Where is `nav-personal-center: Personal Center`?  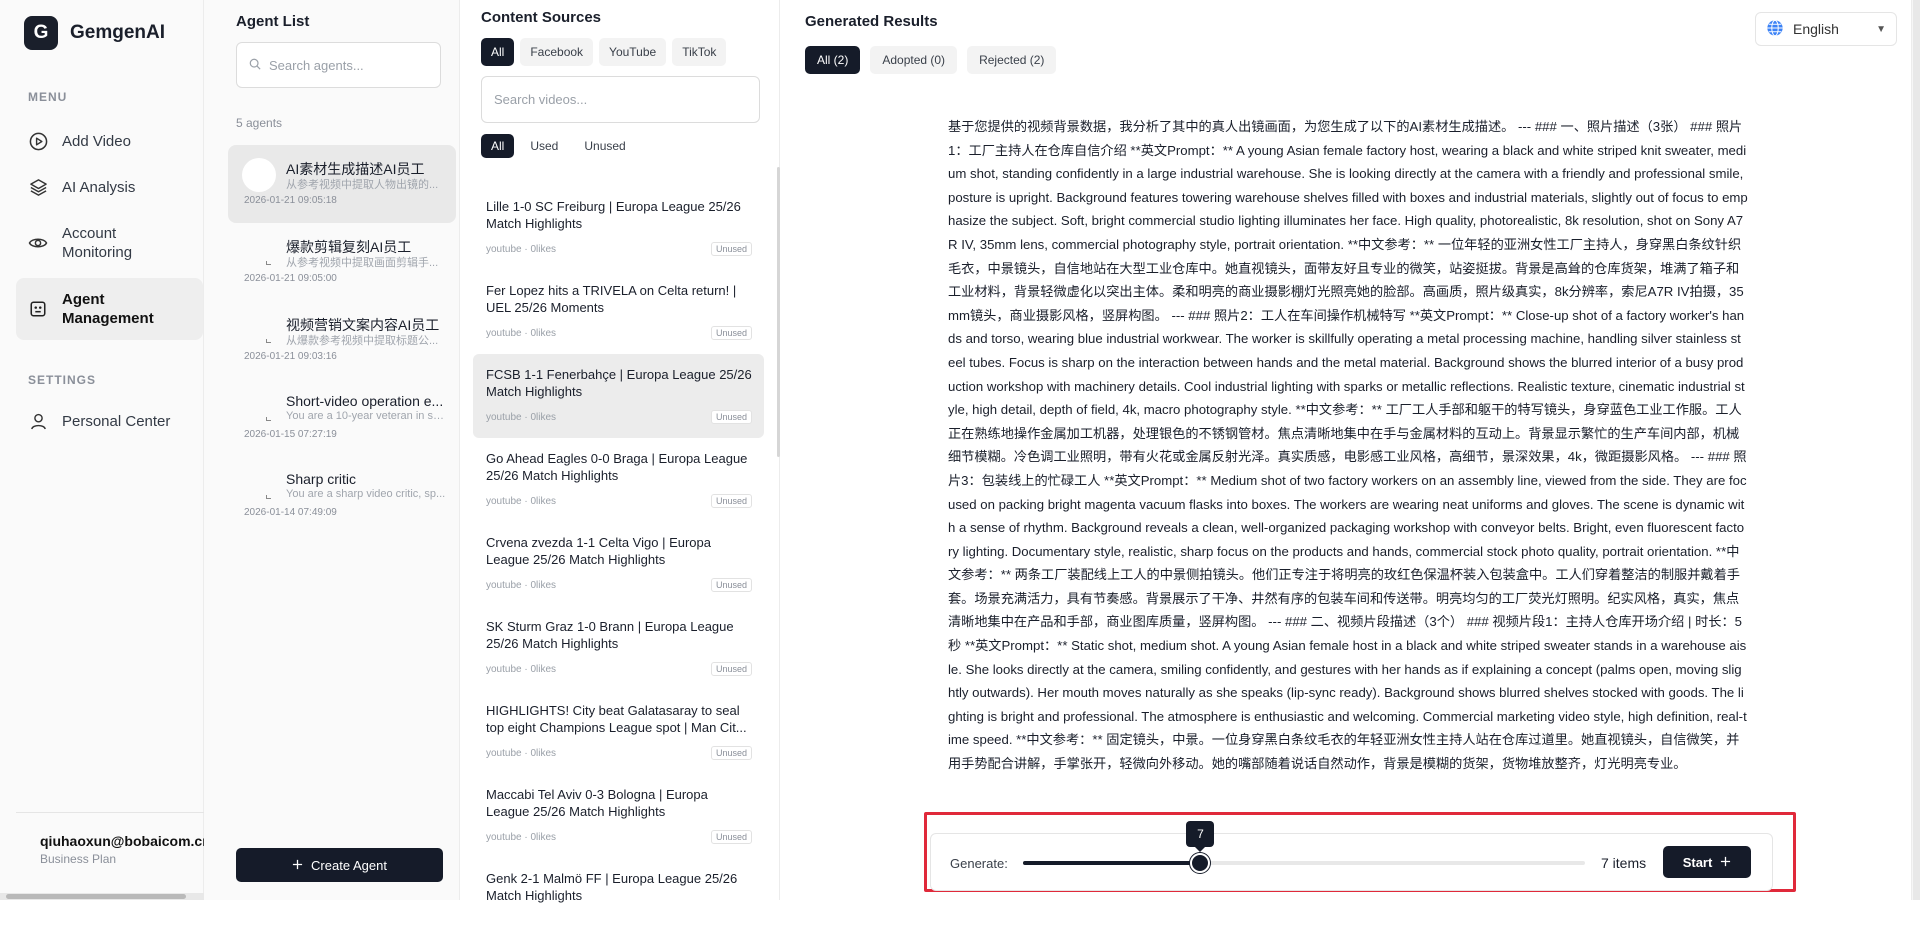
nav-personal-center: Personal Center is located at coordinates (109, 421).